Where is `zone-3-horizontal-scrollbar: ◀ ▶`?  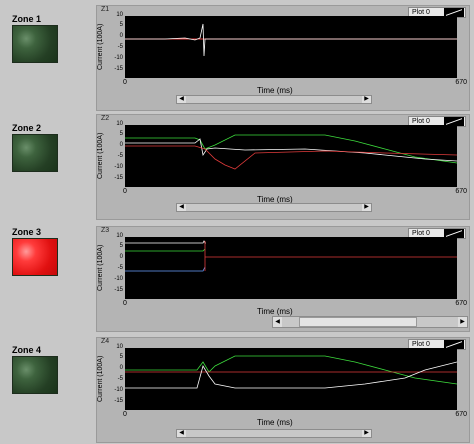
zone-3-horizontal-scrollbar: ◀ ▶ is located at coordinates (370, 322).